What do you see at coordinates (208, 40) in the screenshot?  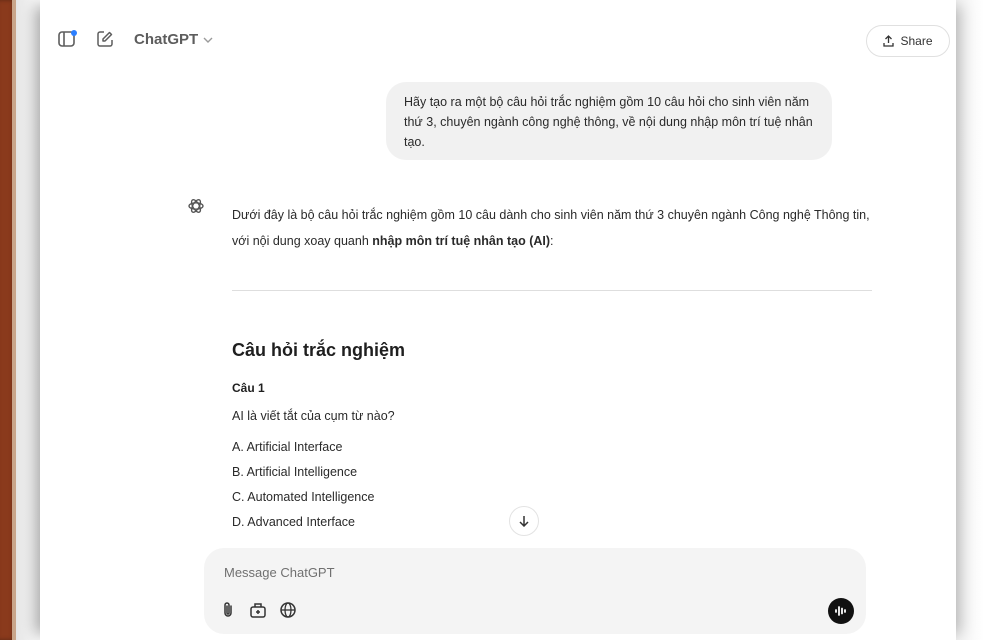 I see `chevron-down-icon` at bounding box center [208, 40].